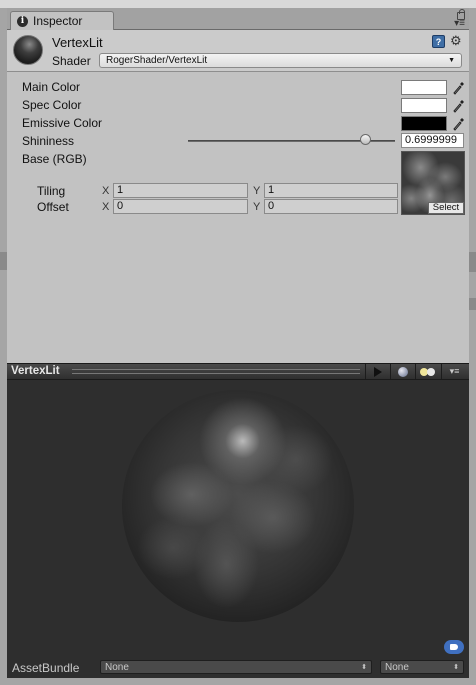 This screenshot has height=685, width=476. What do you see at coordinates (433, 183) in the screenshot?
I see `base-texture-slot: Select` at bounding box center [433, 183].